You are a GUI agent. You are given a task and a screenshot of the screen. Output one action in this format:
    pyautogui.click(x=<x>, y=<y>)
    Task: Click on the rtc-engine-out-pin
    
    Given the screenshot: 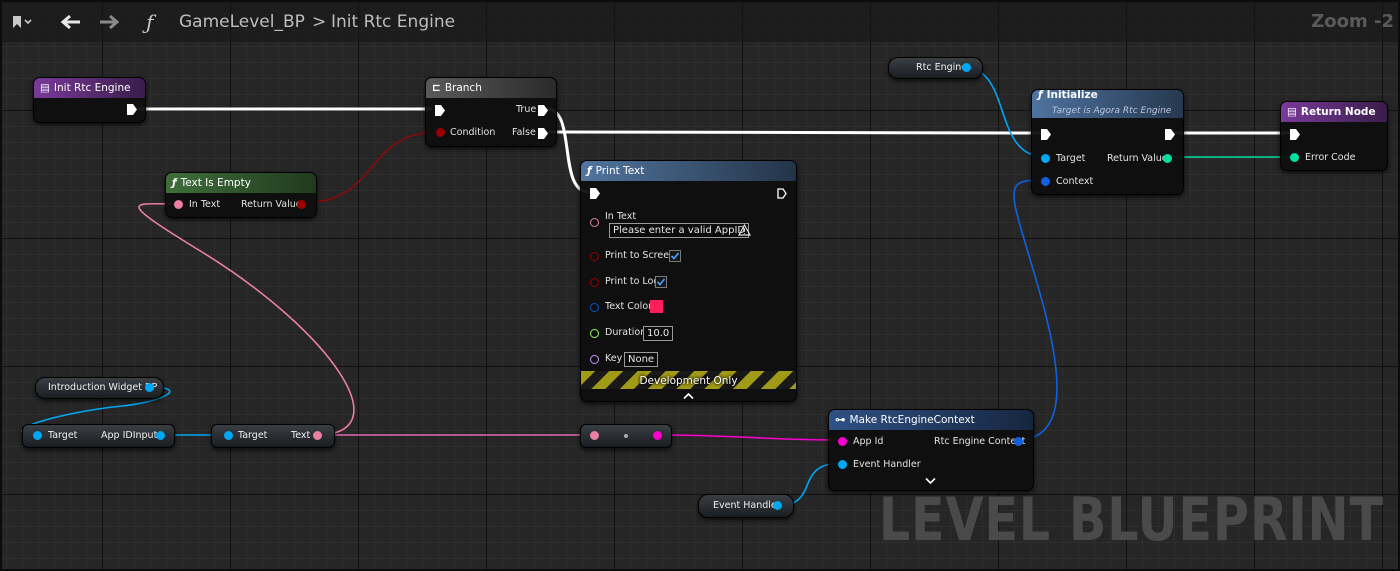 What is the action you would take?
    pyautogui.click(x=966, y=67)
    